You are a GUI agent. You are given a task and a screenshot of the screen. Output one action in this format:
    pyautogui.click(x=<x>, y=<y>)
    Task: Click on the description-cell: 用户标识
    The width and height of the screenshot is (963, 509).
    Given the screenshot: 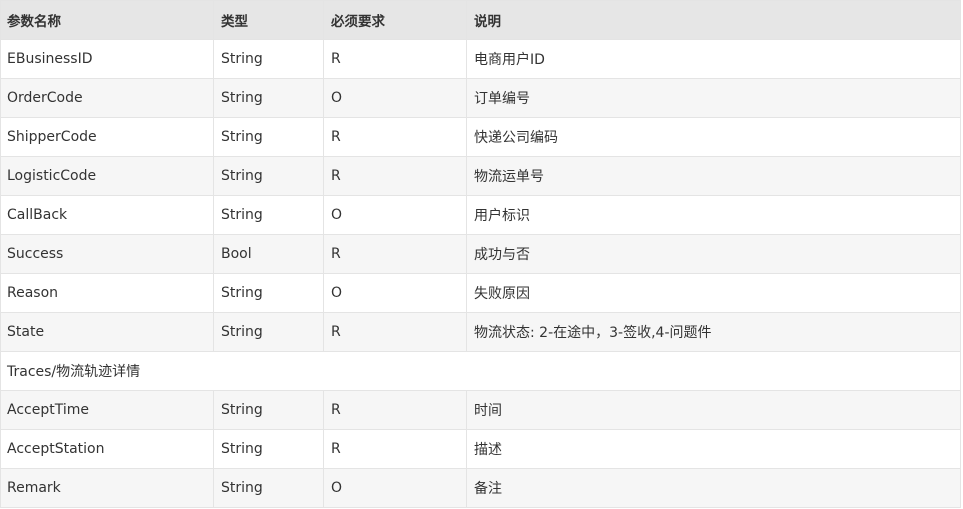 What is the action you would take?
    pyautogui.click(x=713, y=215)
    